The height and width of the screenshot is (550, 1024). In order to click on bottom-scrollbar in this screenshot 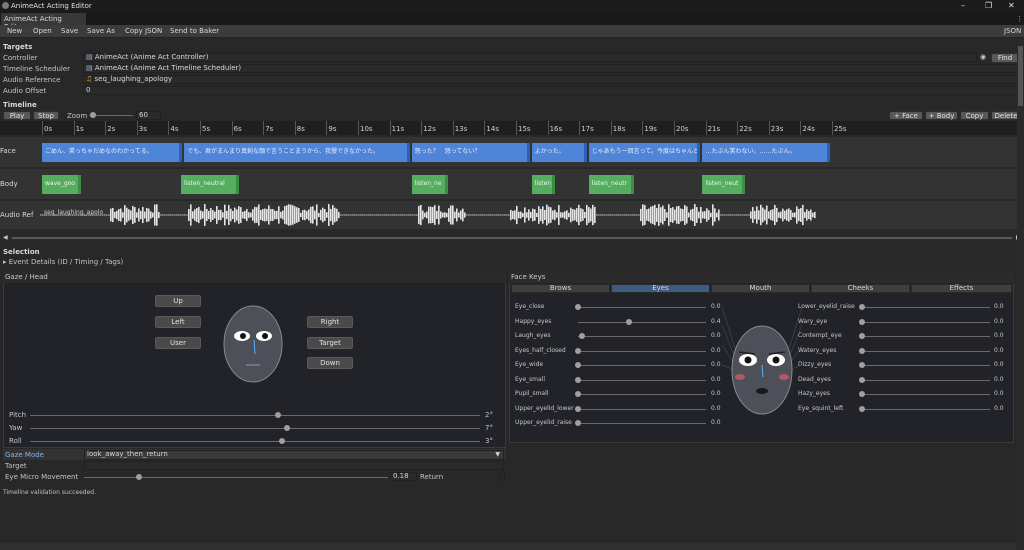, I will do `click(508, 546)`.